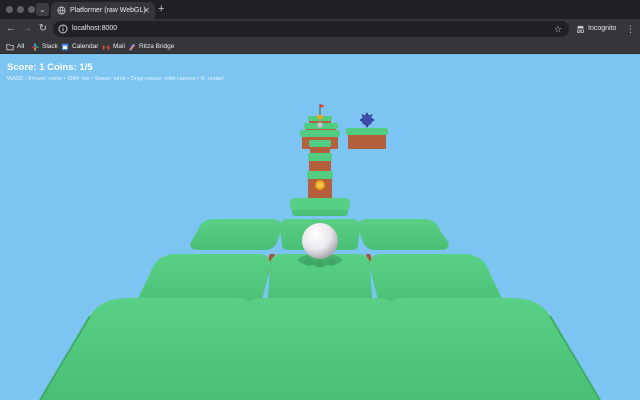 Image resolution: width=640 pixels, height=400 pixels. I want to click on score-display: Score: 1 Coins: 1/5, so click(50, 67).